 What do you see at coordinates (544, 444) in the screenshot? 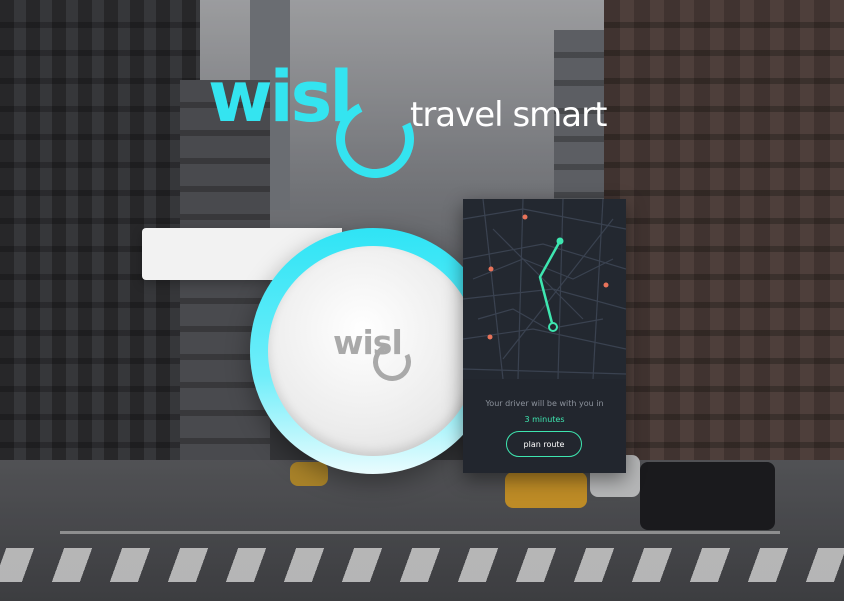
I see `plan-route-button: plan route` at bounding box center [544, 444].